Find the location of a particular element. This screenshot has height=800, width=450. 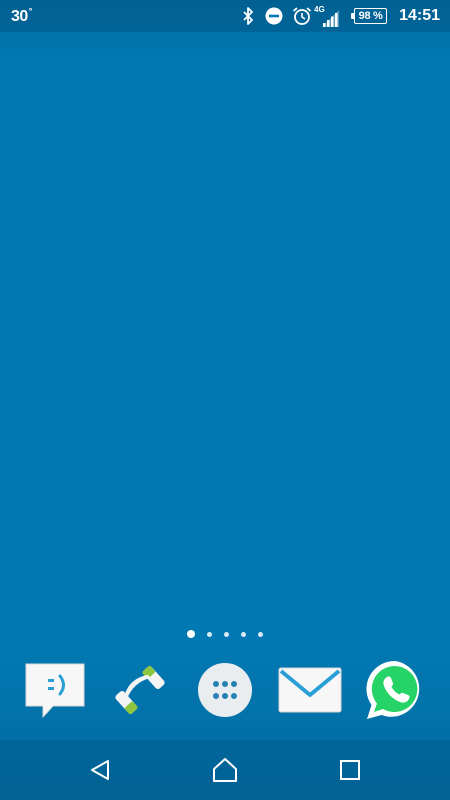

email-icon is located at coordinates (310, 690).